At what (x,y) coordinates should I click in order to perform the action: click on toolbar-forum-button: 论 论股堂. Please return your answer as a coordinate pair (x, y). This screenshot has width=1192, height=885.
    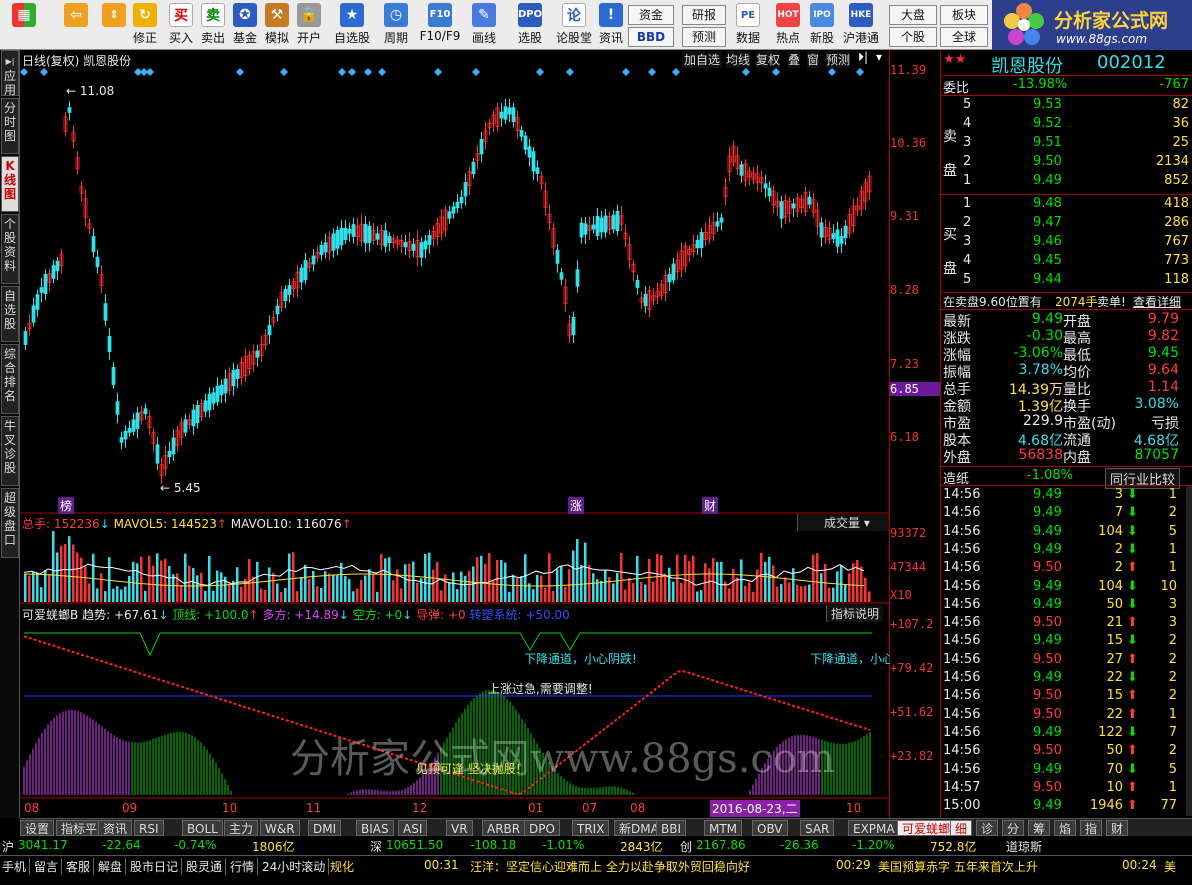
    Looking at the image, I should click on (574, 25).